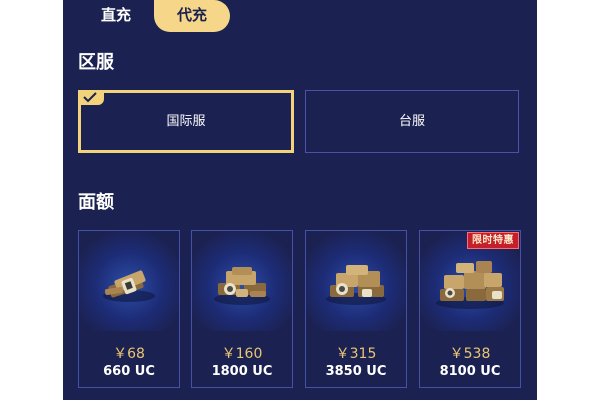 This screenshot has height=400, width=600. I want to click on card-uc-amount: 1800 UC, so click(242, 371).